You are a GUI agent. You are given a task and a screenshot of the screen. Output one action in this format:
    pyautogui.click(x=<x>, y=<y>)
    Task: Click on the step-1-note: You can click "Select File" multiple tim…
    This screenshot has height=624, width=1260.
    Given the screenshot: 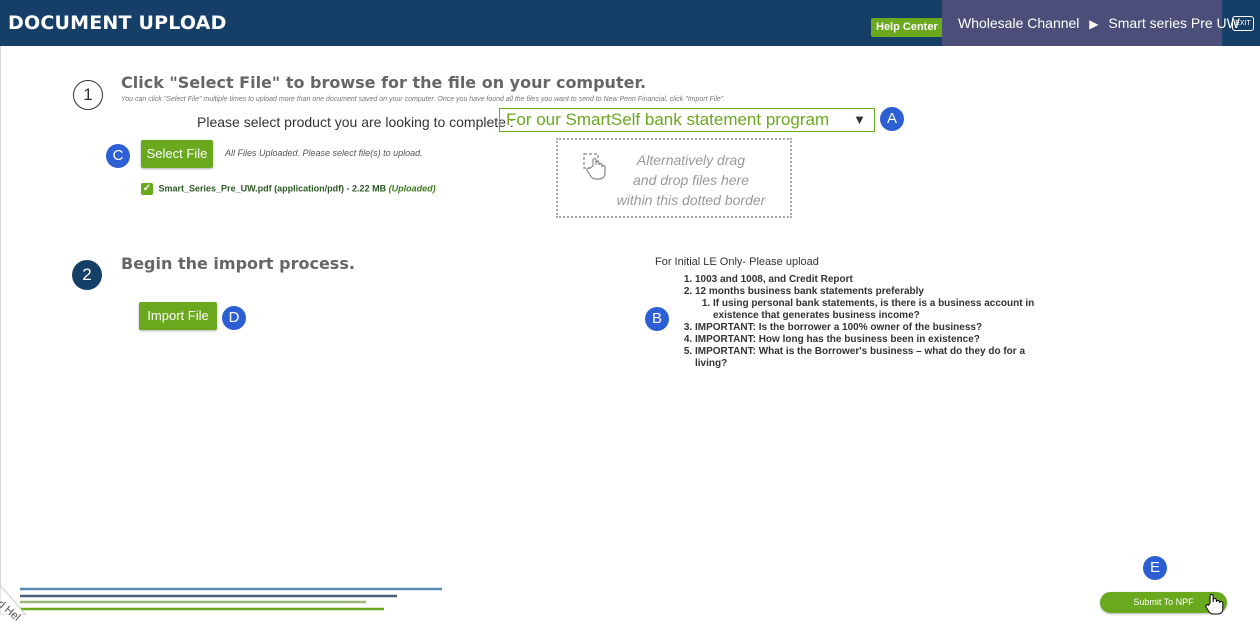 What is the action you would take?
    pyautogui.click(x=423, y=99)
    